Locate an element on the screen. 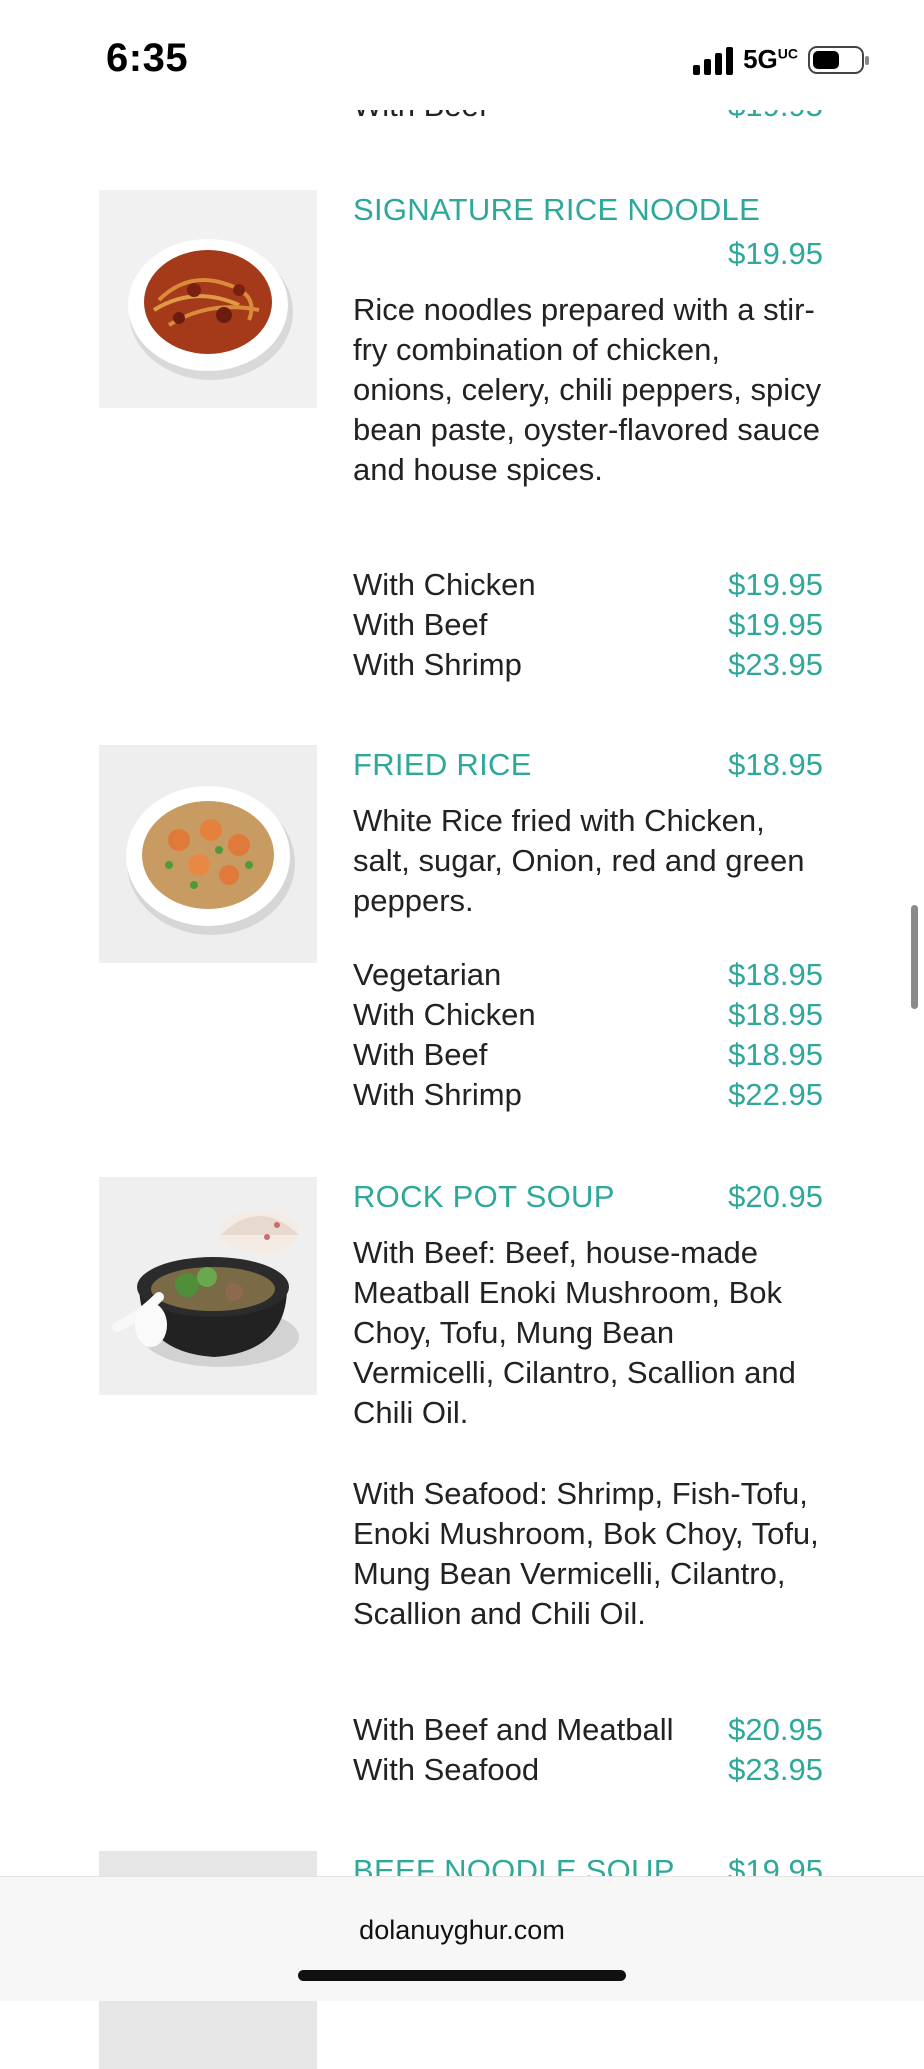 The image size is (924, 2069). variant-price: $22.95 is located at coordinates (775, 1094).